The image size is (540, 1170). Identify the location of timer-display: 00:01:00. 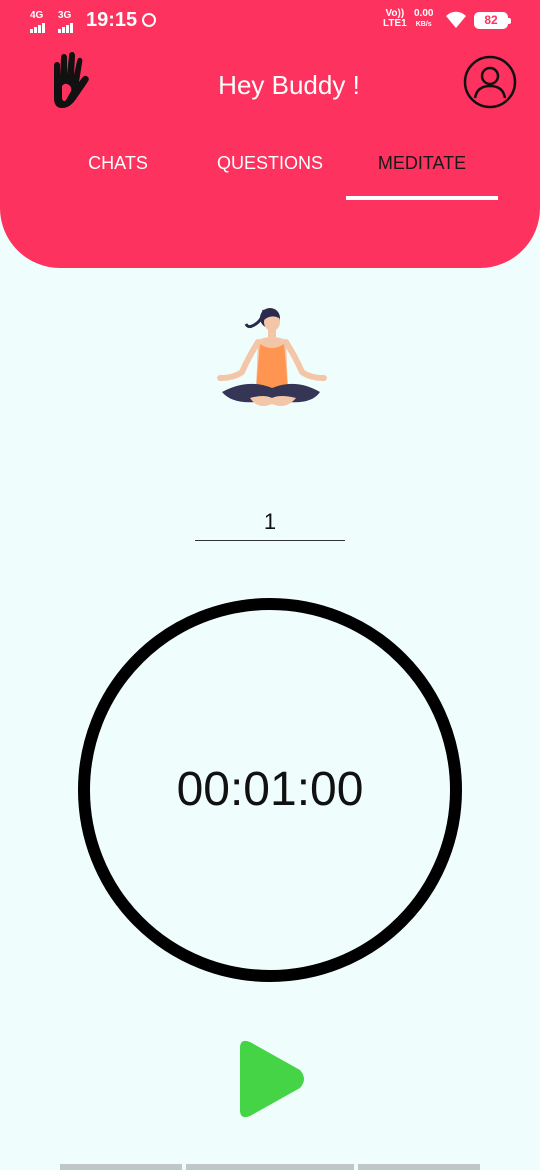
(270, 789).